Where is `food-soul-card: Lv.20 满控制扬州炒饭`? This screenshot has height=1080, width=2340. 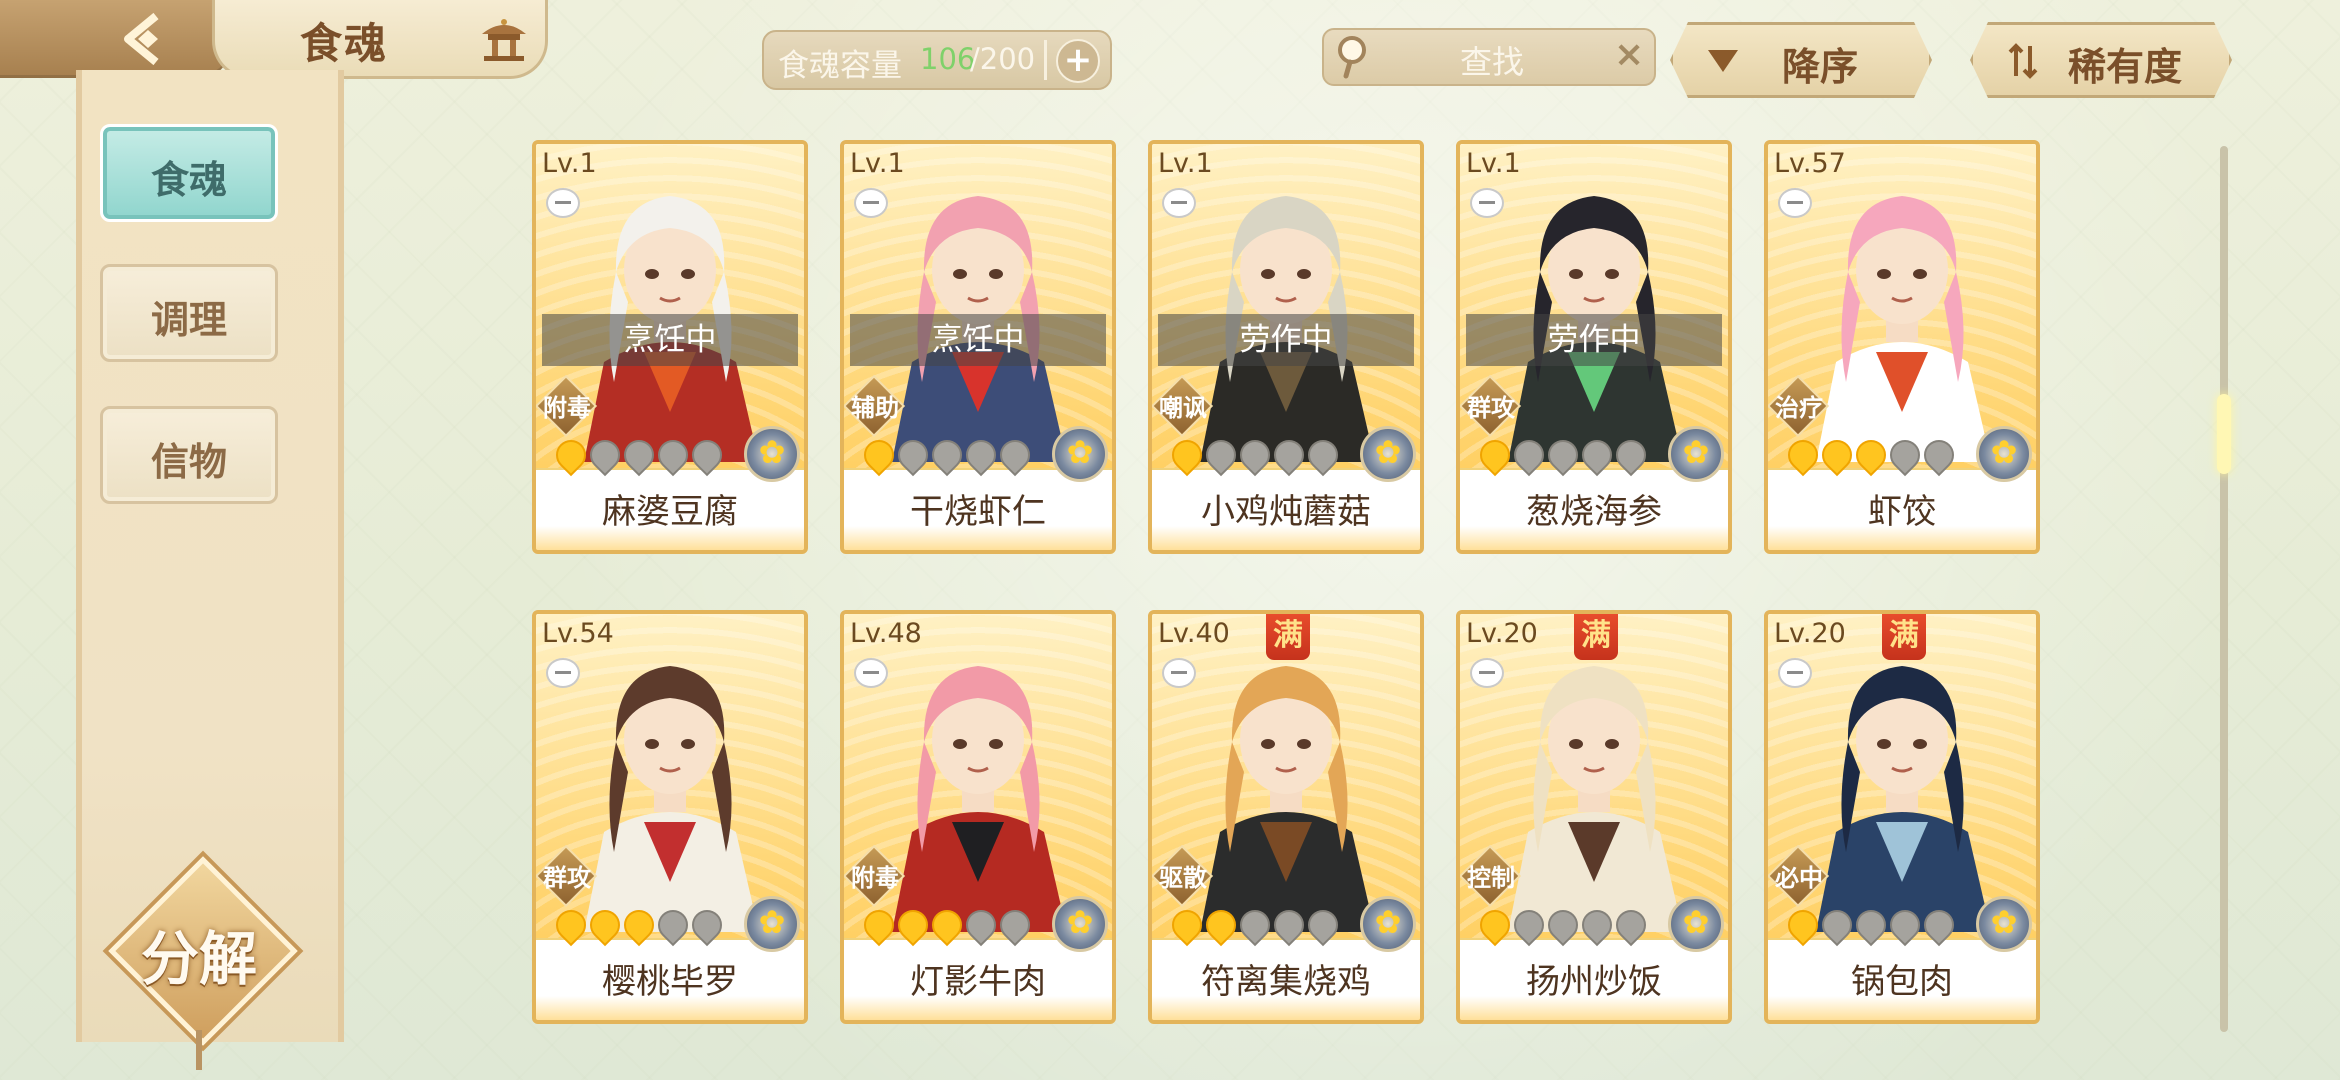
food-soul-card: Lv.20 满控制扬州炒饭 is located at coordinates (1594, 817).